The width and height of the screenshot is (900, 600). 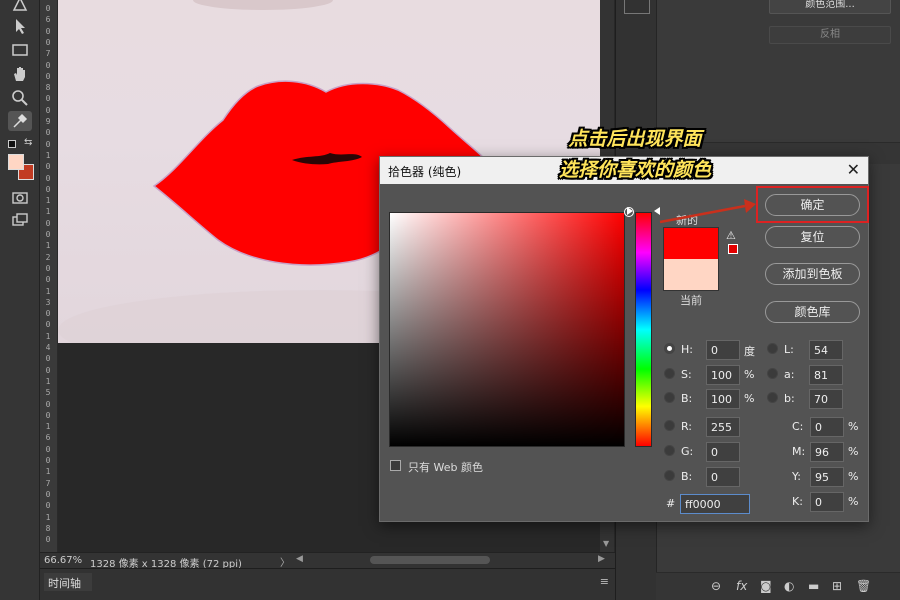 I want to click on ruler-tick-label: 4, so click(x=48, y=347).